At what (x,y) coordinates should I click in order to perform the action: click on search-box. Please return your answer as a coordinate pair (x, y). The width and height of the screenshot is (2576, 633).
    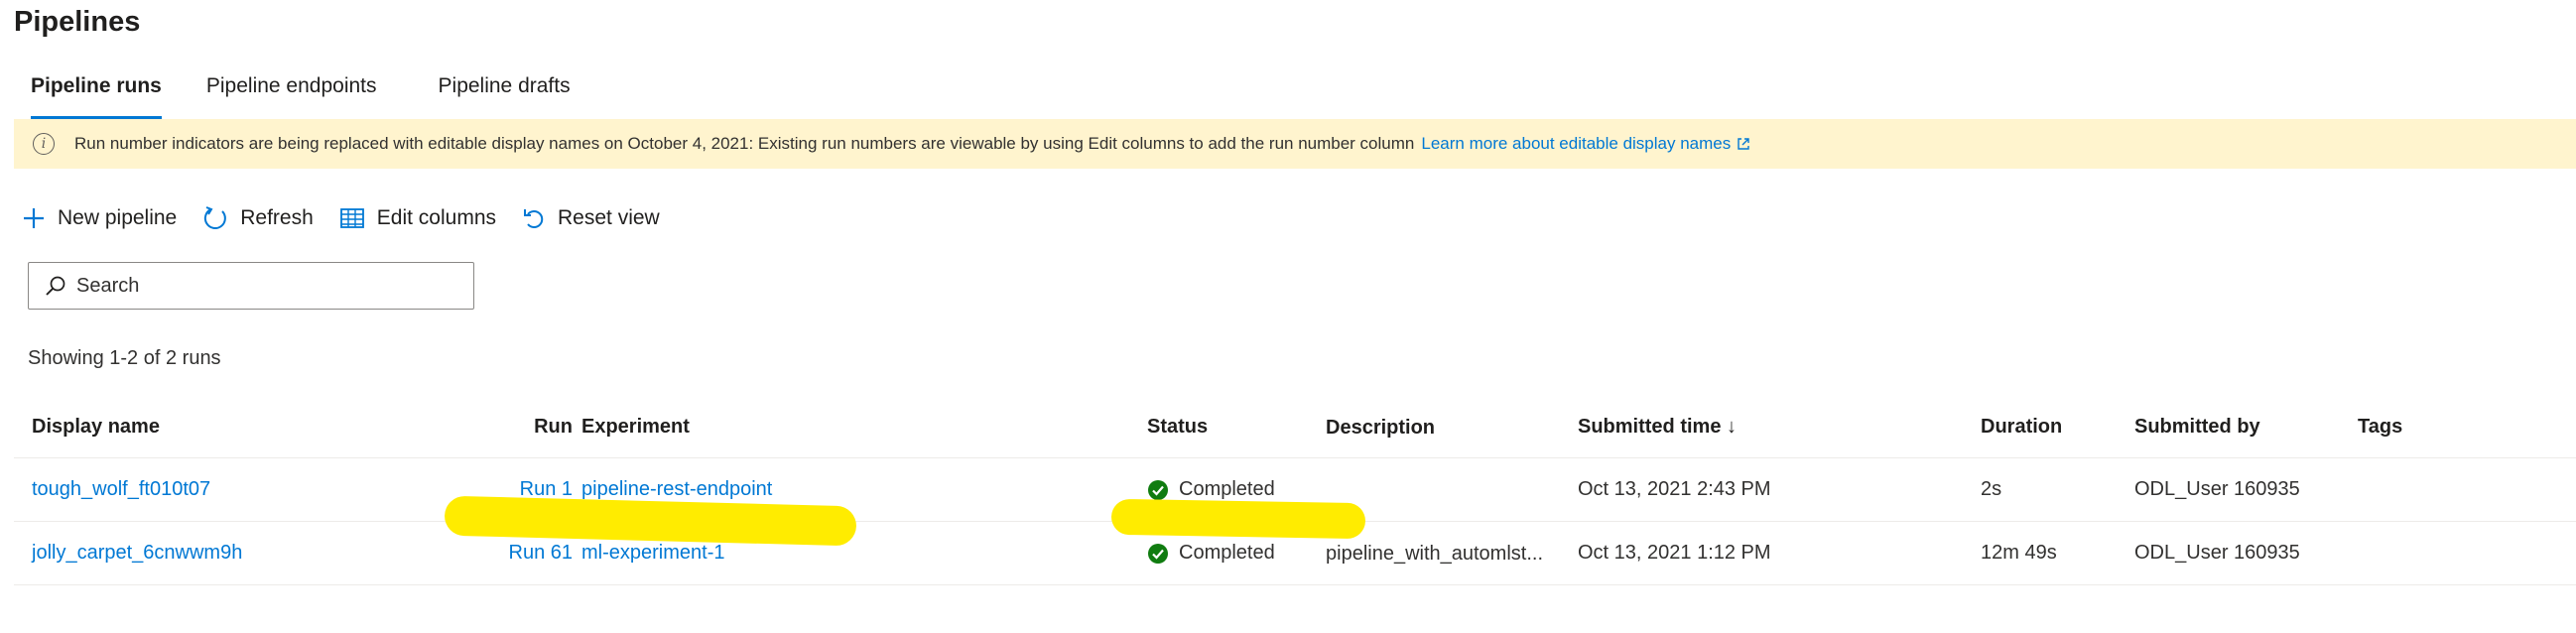
    Looking at the image, I should click on (251, 286).